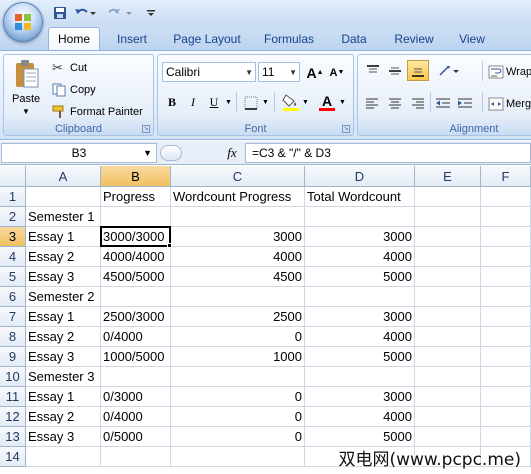  Describe the element at coordinates (238, 397) in the screenshot. I see `cell-c11: 0` at that location.